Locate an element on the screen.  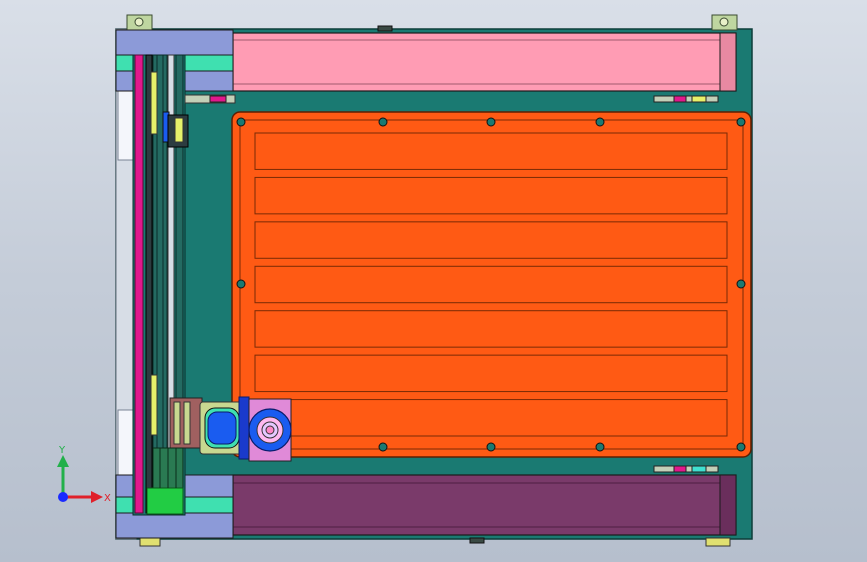
bottom-right-clip is located at coordinates (718, 542).